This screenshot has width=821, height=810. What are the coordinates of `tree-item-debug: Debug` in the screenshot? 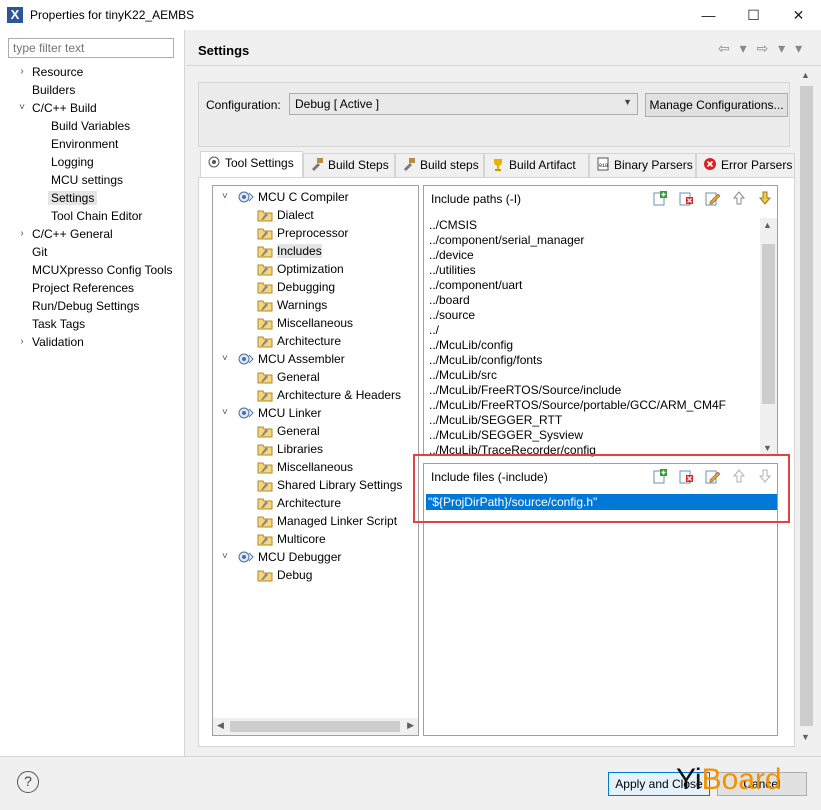 It's located at (284, 575).